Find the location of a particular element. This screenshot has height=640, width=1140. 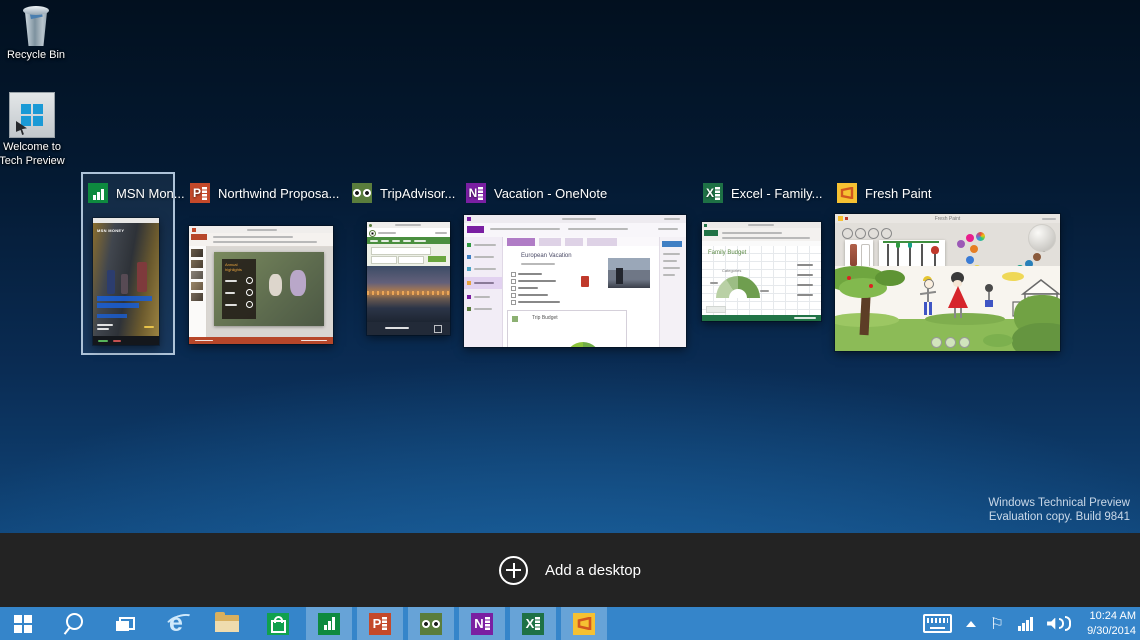

ppt-status-dash-left is located at coordinates (204, 340).